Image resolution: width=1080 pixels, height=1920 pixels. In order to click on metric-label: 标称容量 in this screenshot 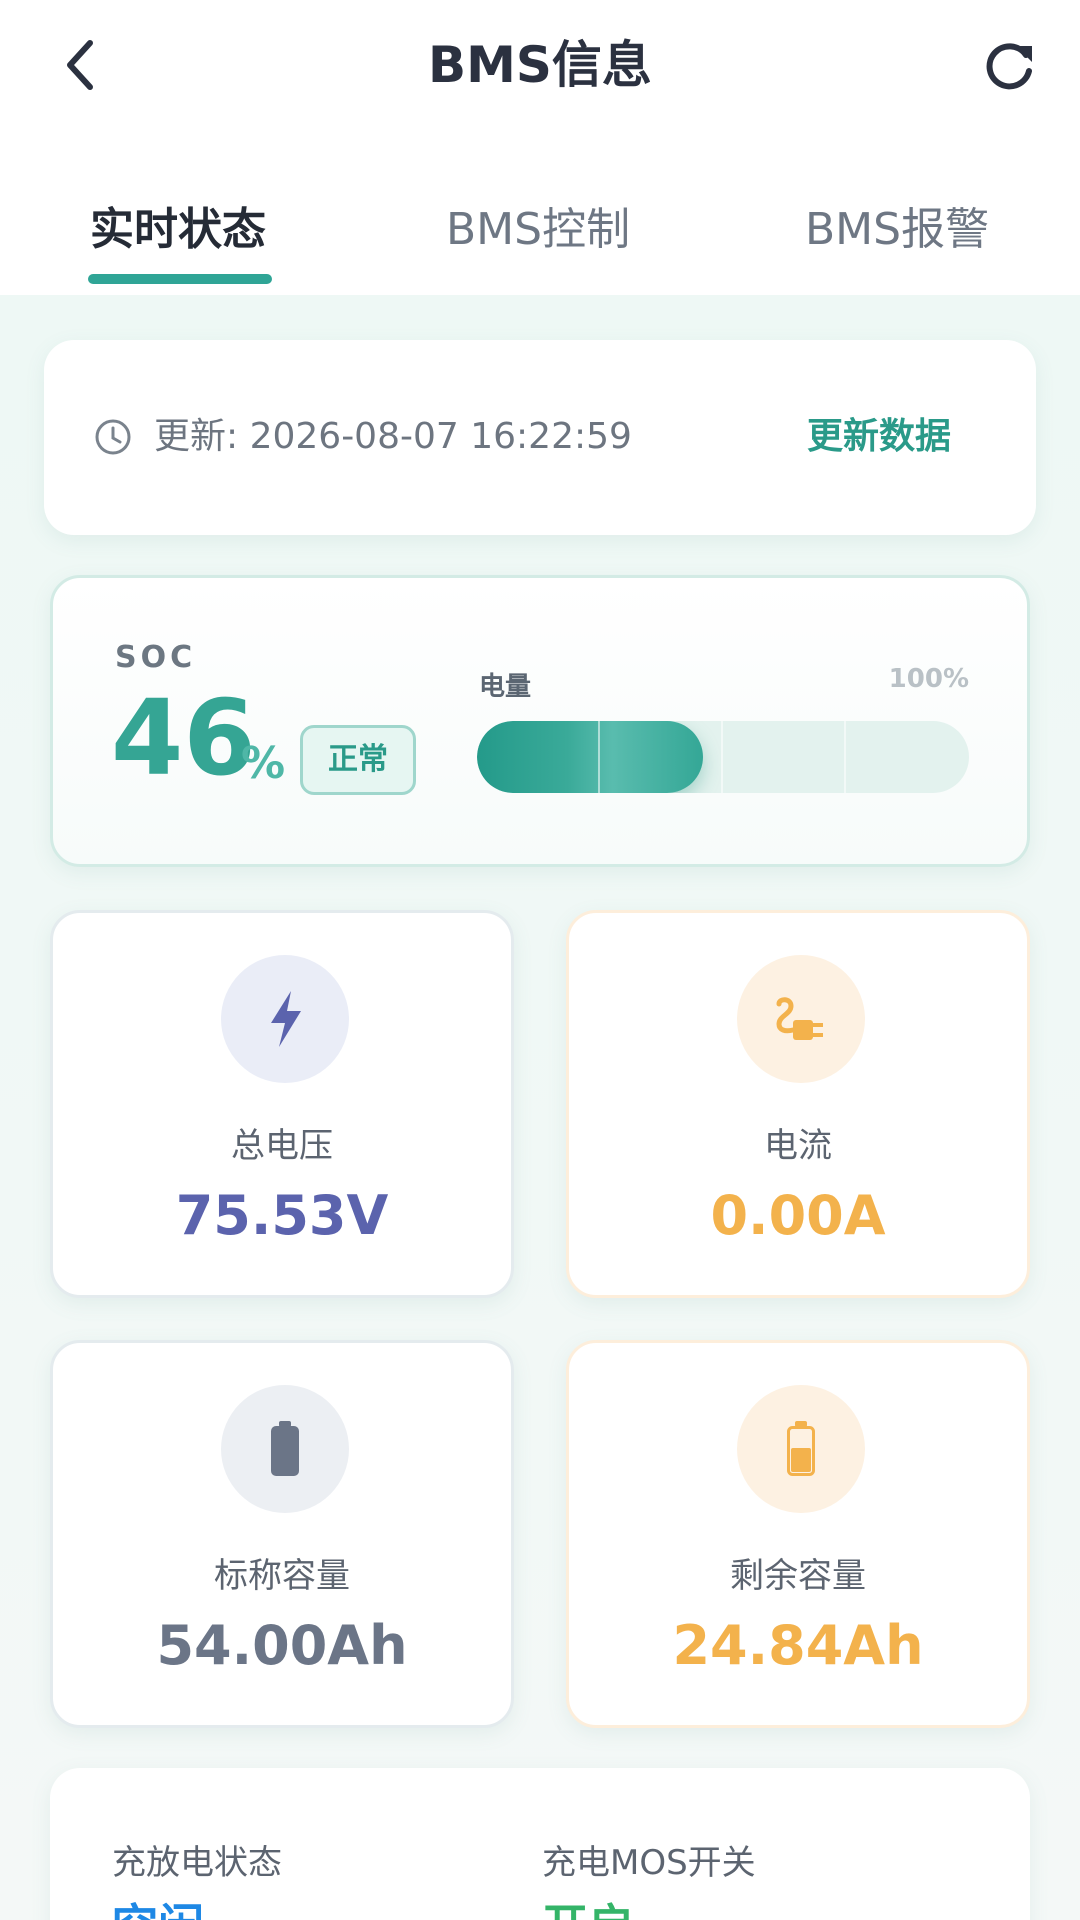, I will do `click(282, 1576)`.